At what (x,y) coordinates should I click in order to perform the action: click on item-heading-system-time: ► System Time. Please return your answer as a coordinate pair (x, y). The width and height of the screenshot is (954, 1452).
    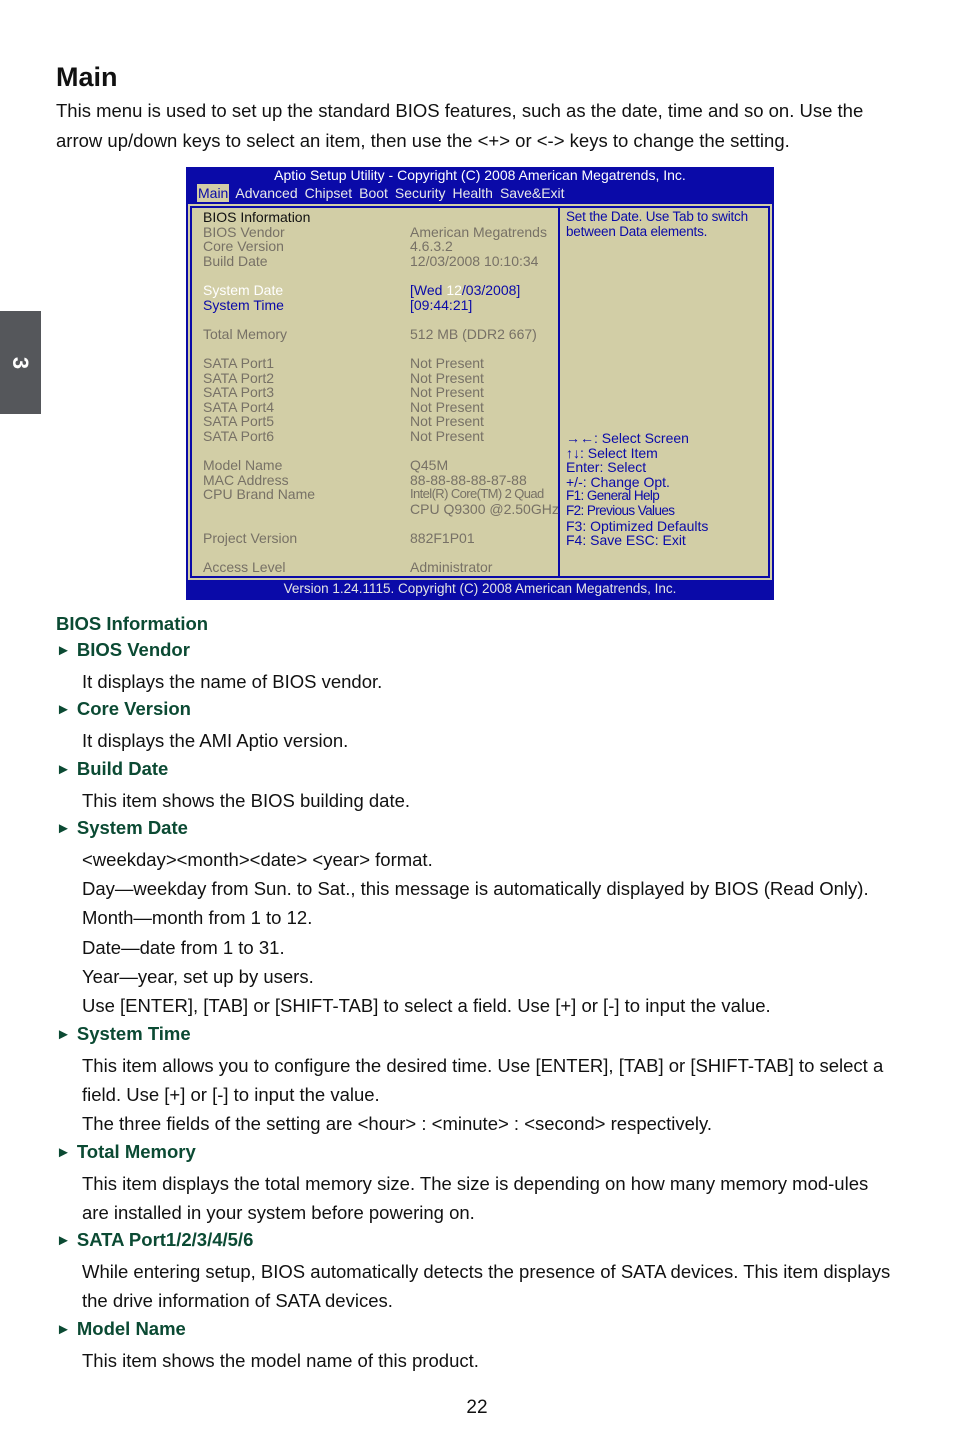
    Looking at the image, I should click on (123, 1033).